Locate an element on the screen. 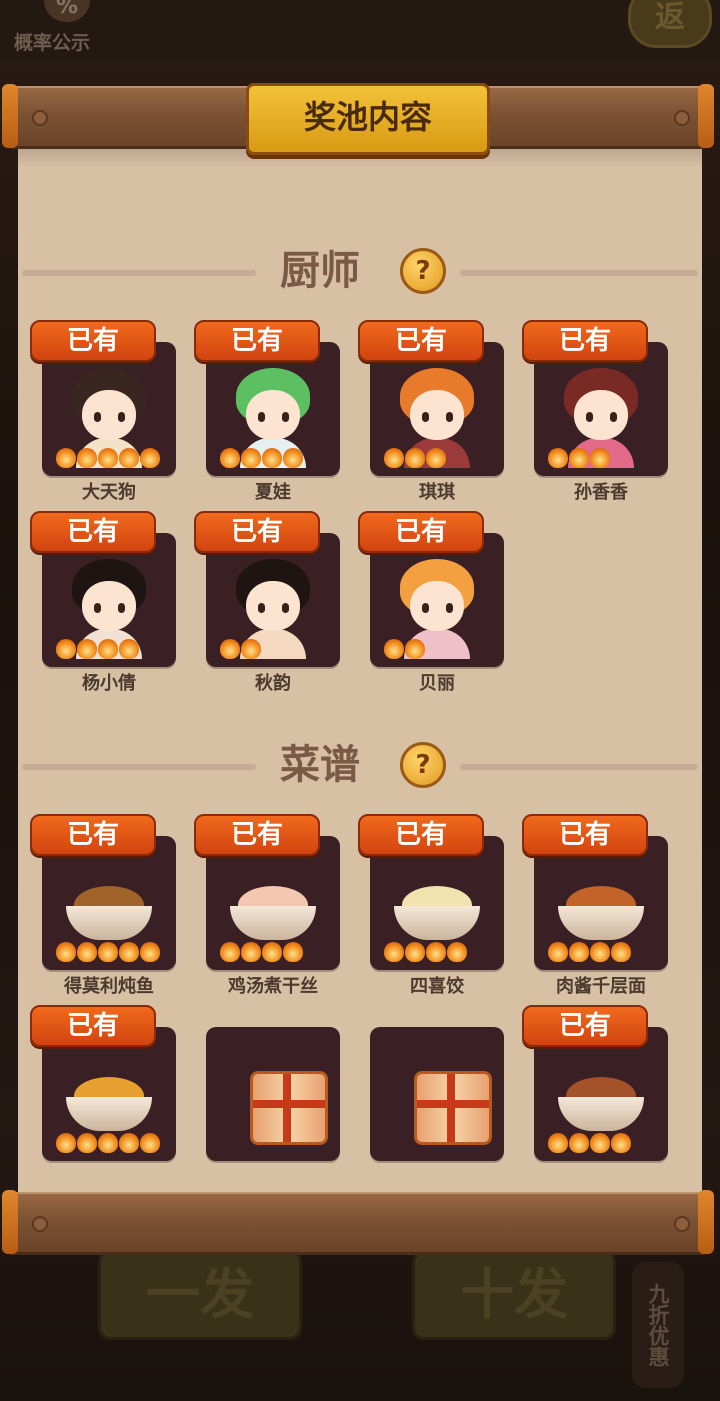 This screenshot has height=1401, width=720. discount-badge: 九折优惠 is located at coordinates (658, 1325).